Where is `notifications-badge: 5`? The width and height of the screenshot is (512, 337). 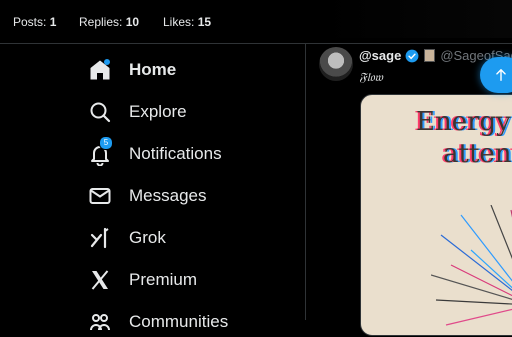 notifications-badge: 5 is located at coordinates (106, 143).